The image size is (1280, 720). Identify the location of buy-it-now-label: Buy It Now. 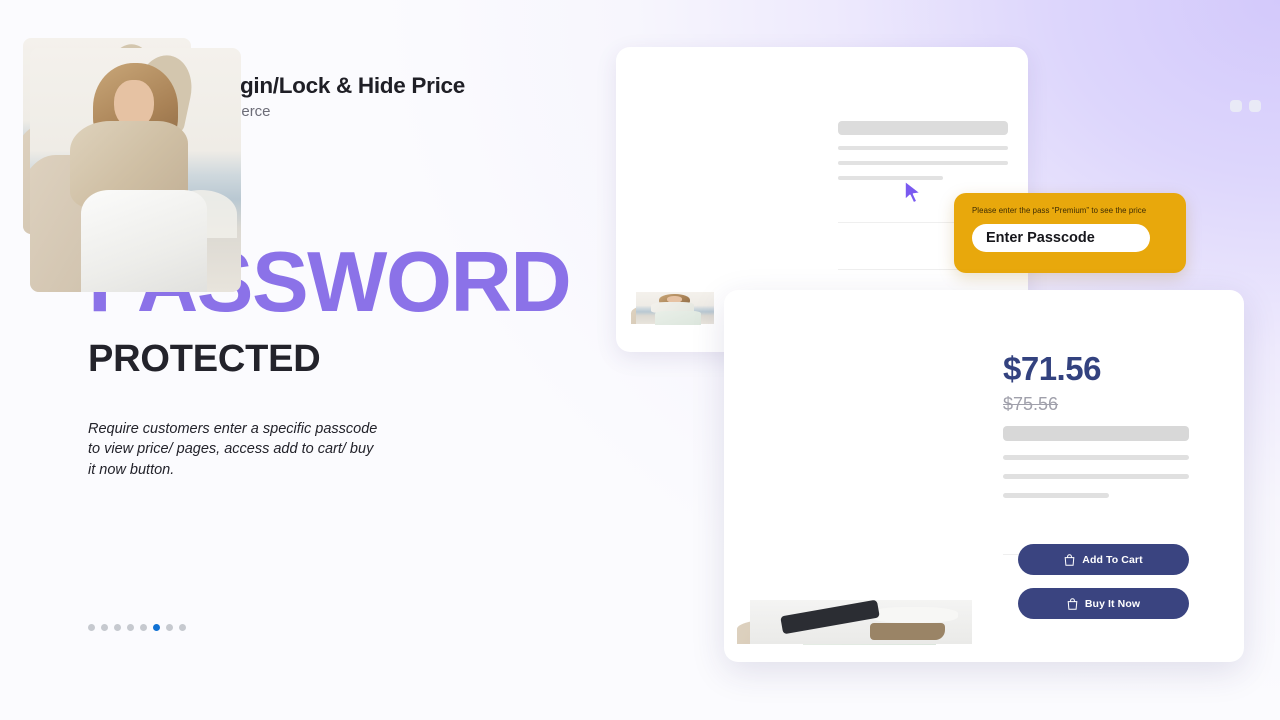
(1112, 603).